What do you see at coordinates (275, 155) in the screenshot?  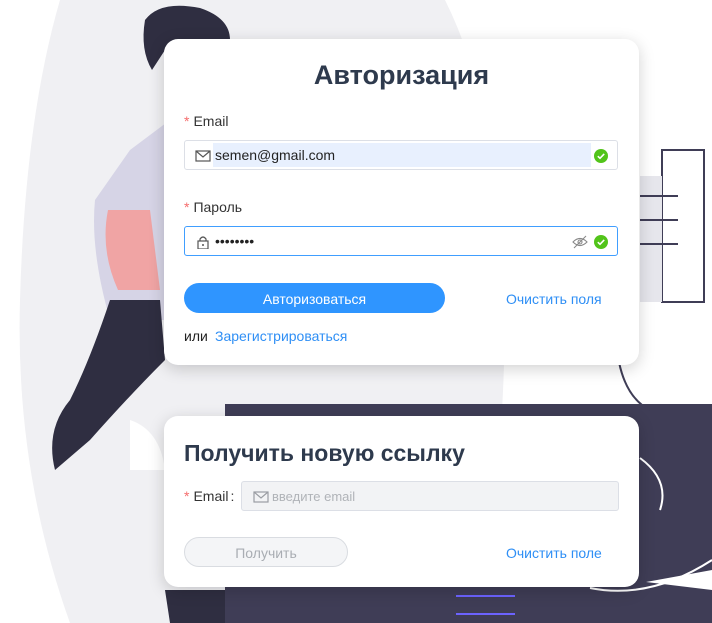 I see `email-value: semen@gmail.com` at bounding box center [275, 155].